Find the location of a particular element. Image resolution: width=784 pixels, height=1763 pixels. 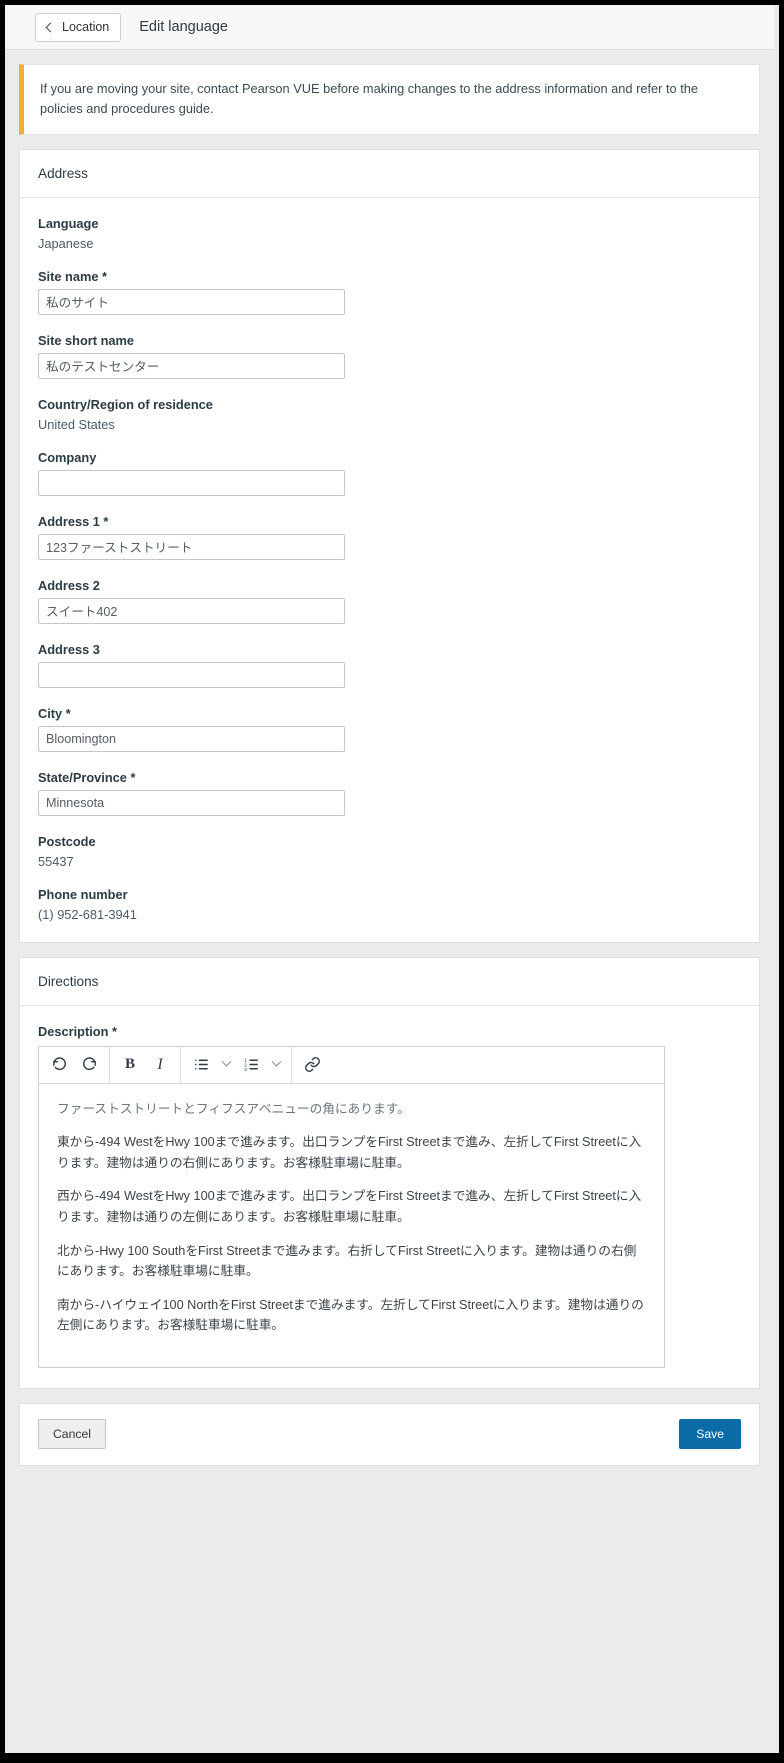

address-2-label: Address 2 is located at coordinates (69, 585).